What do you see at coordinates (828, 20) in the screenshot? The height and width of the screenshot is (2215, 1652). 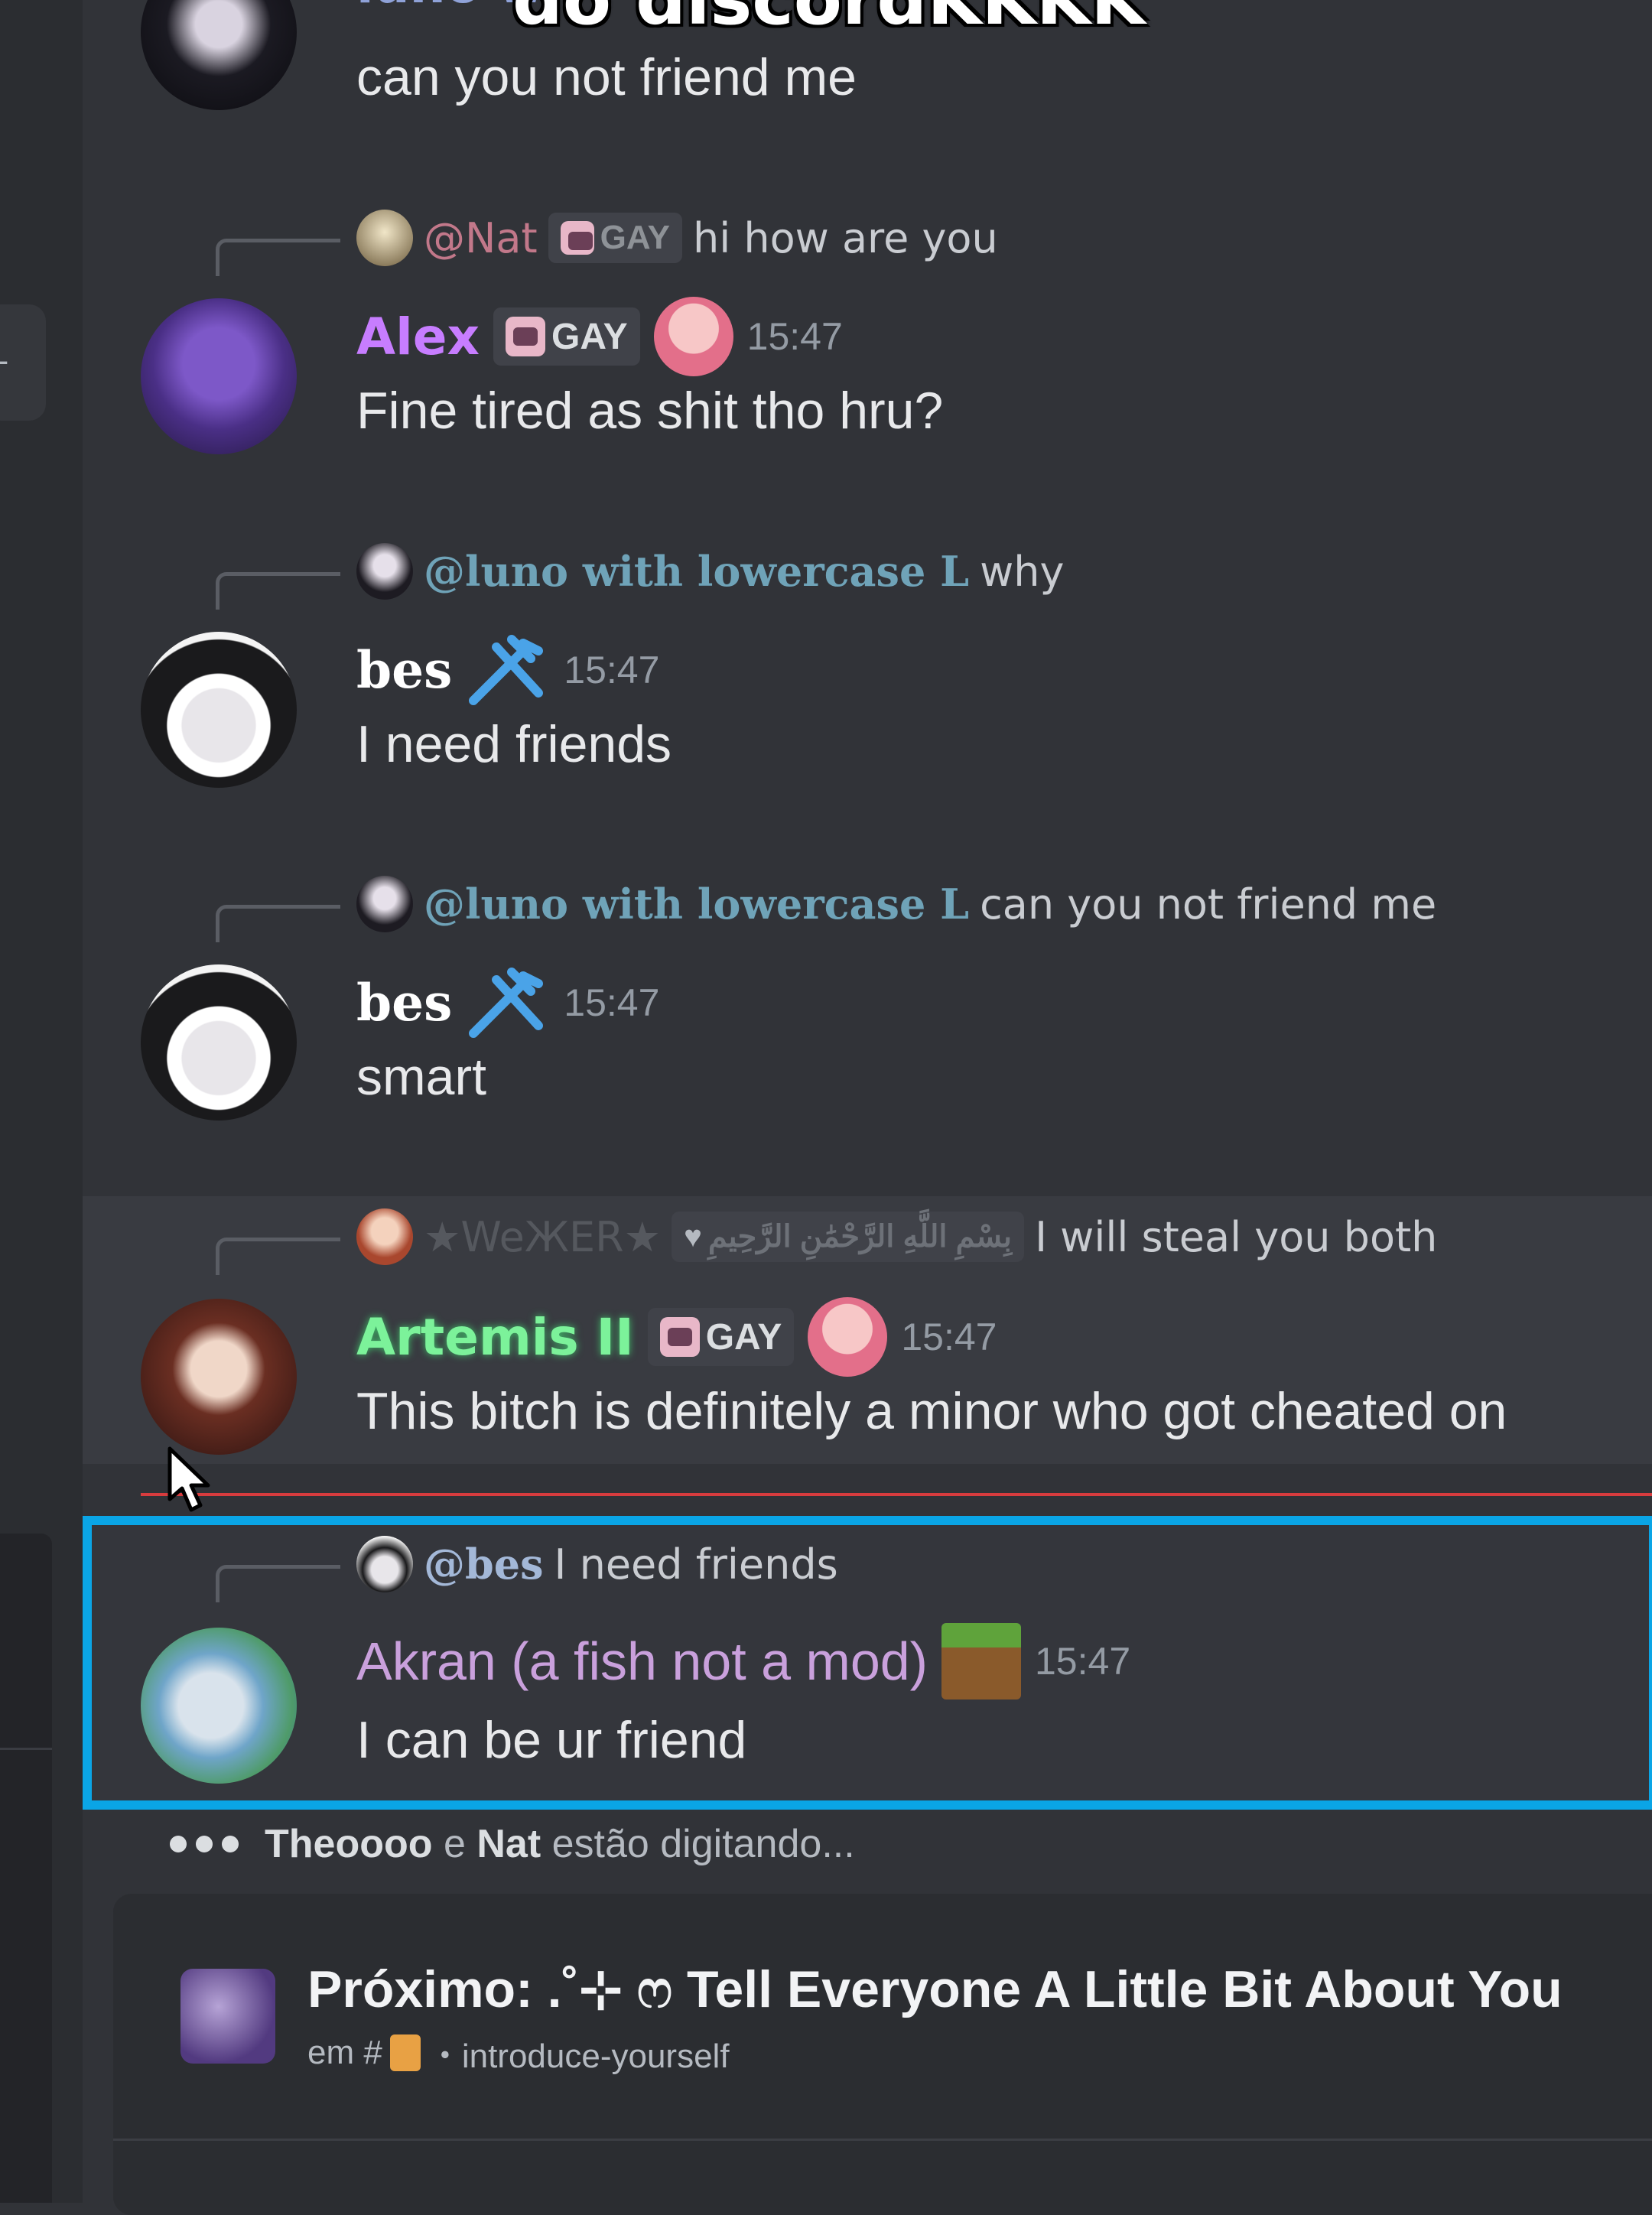 I see `video-caption: do discordKKKK` at bounding box center [828, 20].